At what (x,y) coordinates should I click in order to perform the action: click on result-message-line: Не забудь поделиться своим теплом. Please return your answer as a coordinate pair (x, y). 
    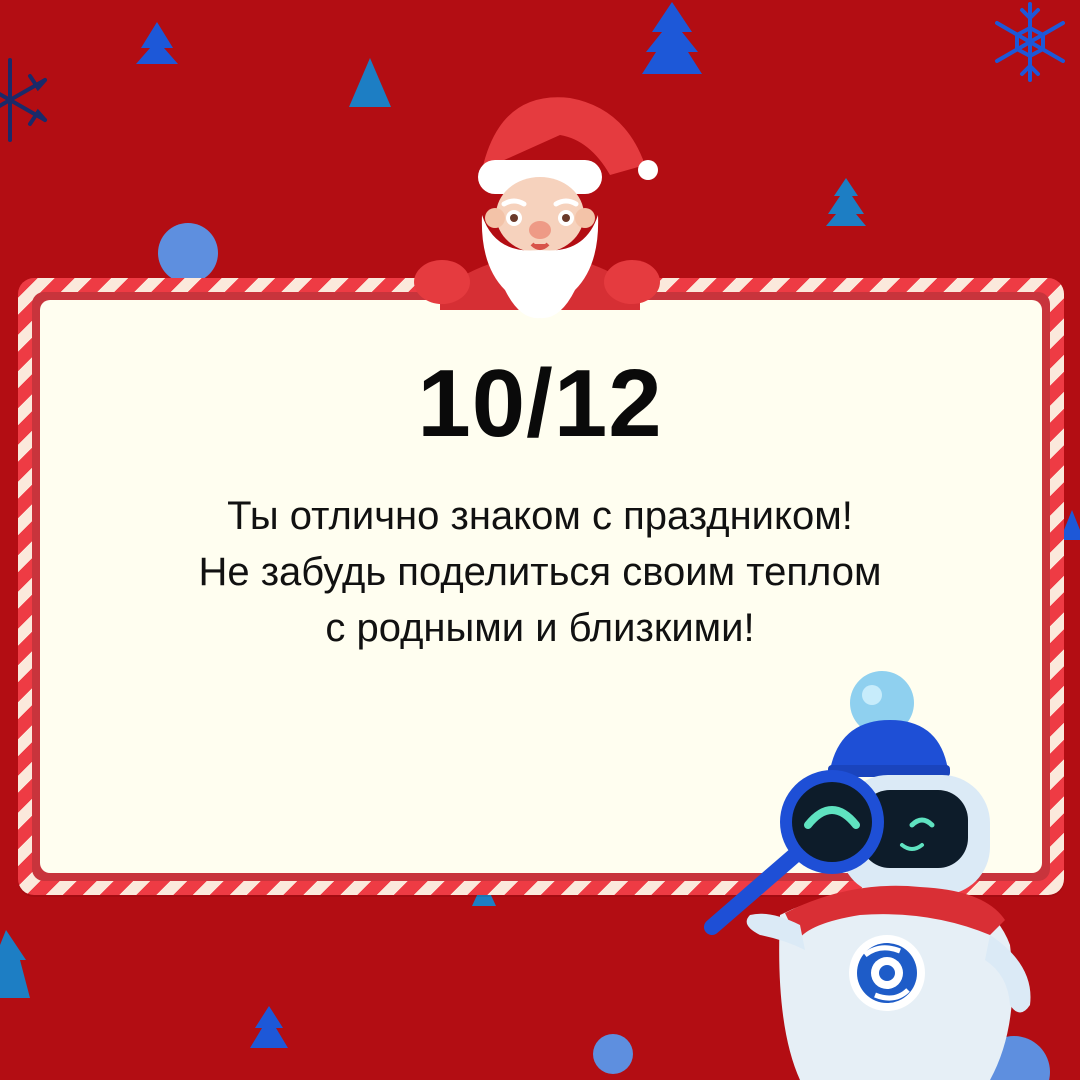
    Looking at the image, I should click on (540, 572).